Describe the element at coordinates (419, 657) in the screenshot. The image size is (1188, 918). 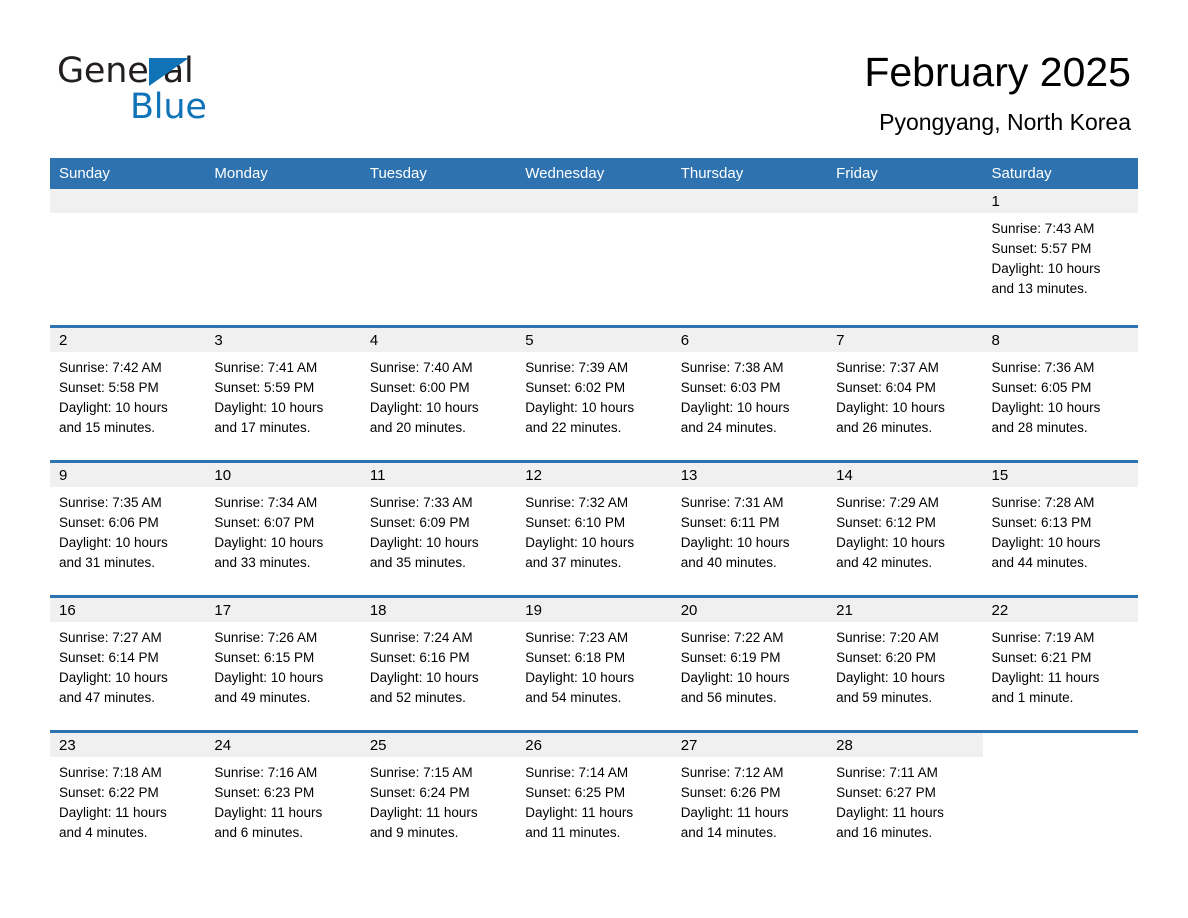
I see `sunset-text: Sunset: 6:16 PM` at that location.